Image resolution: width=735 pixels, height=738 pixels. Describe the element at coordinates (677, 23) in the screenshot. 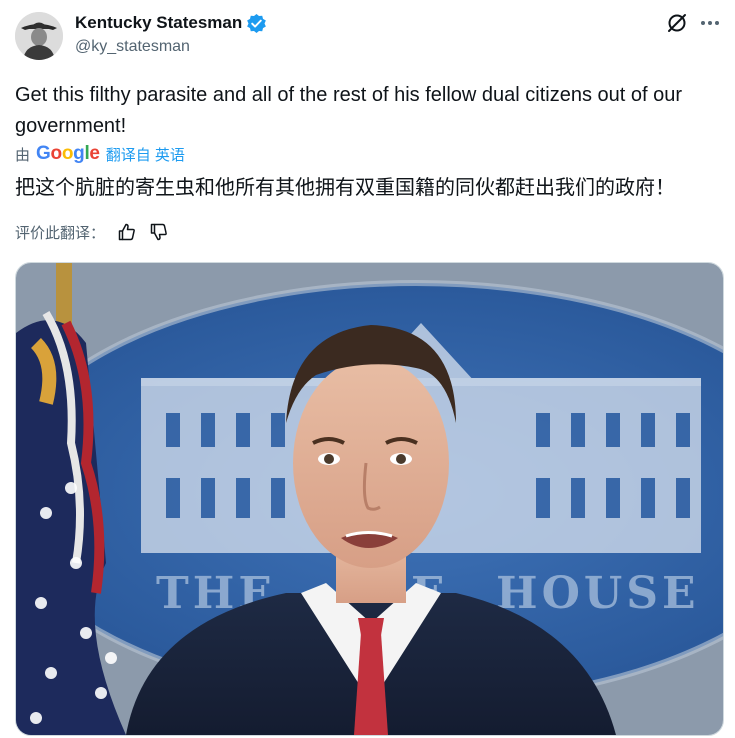

I see `grok-icon` at that location.